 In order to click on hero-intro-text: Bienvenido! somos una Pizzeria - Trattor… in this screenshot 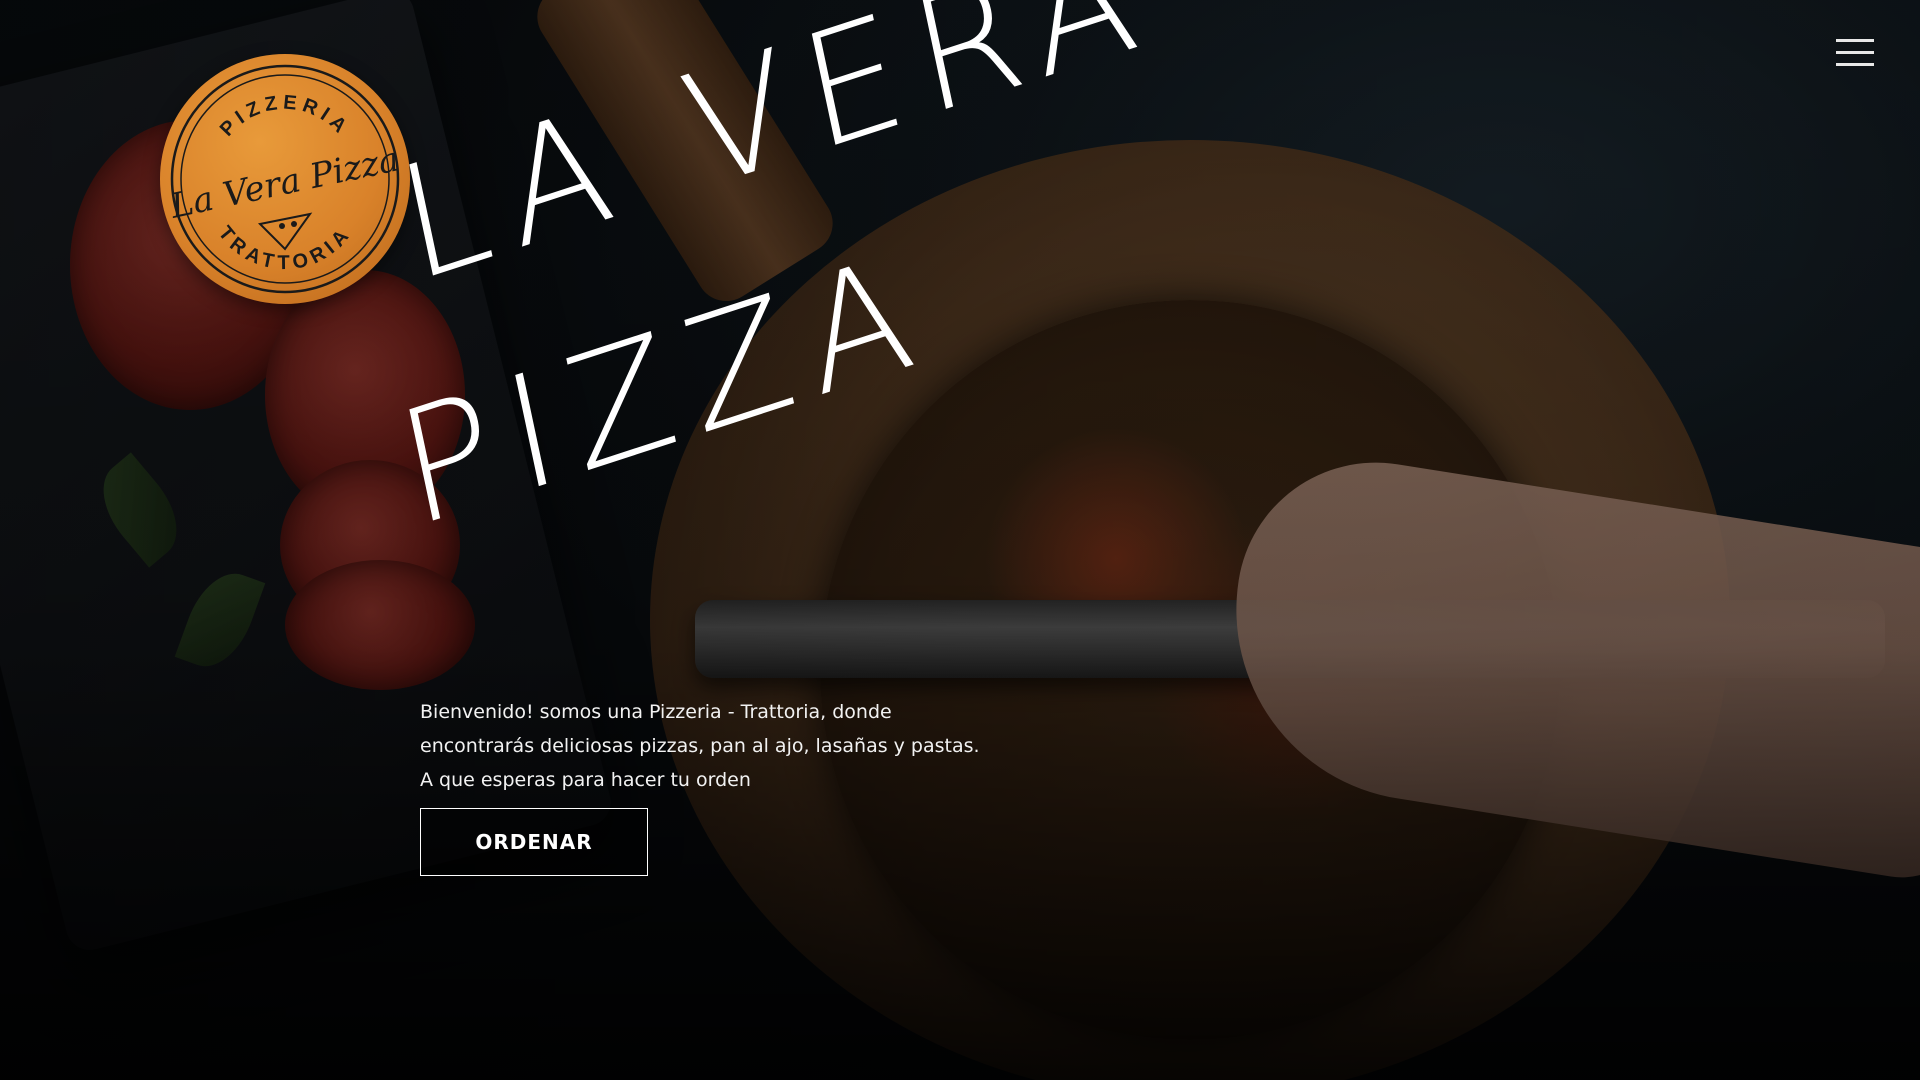, I will do `click(700, 746)`.